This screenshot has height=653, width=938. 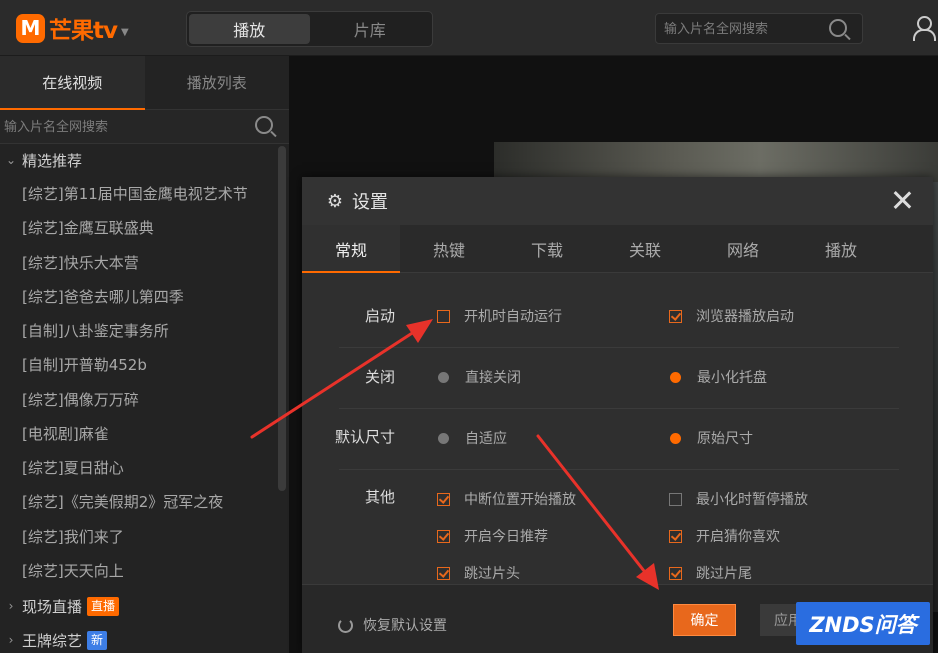 I want to click on list-item: [综艺]天天向上, so click(x=73, y=571).